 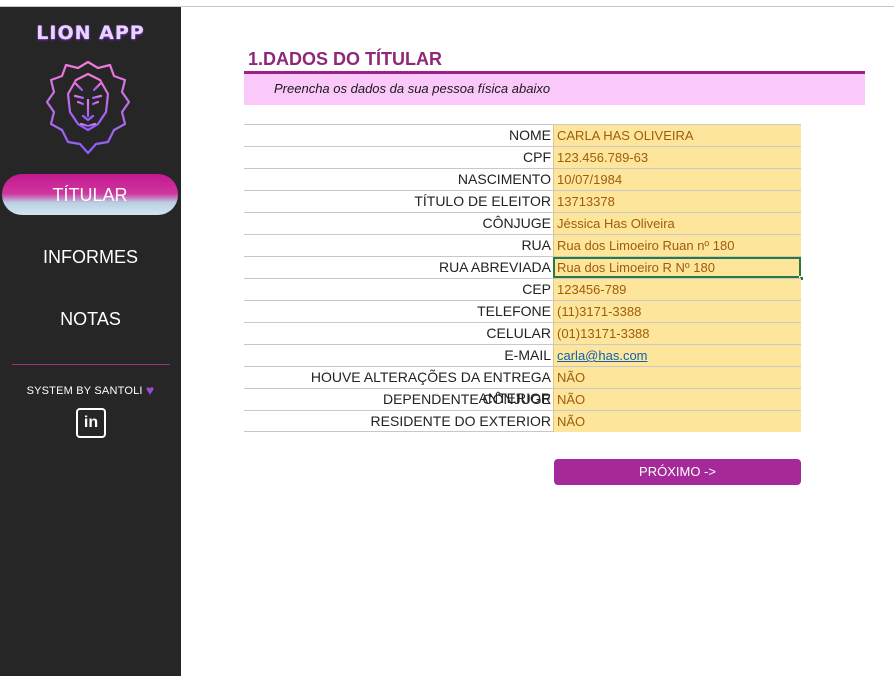 I want to click on form-row-nome: NOME CARLA HAS OLIVEIRA, so click(x=522, y=135).